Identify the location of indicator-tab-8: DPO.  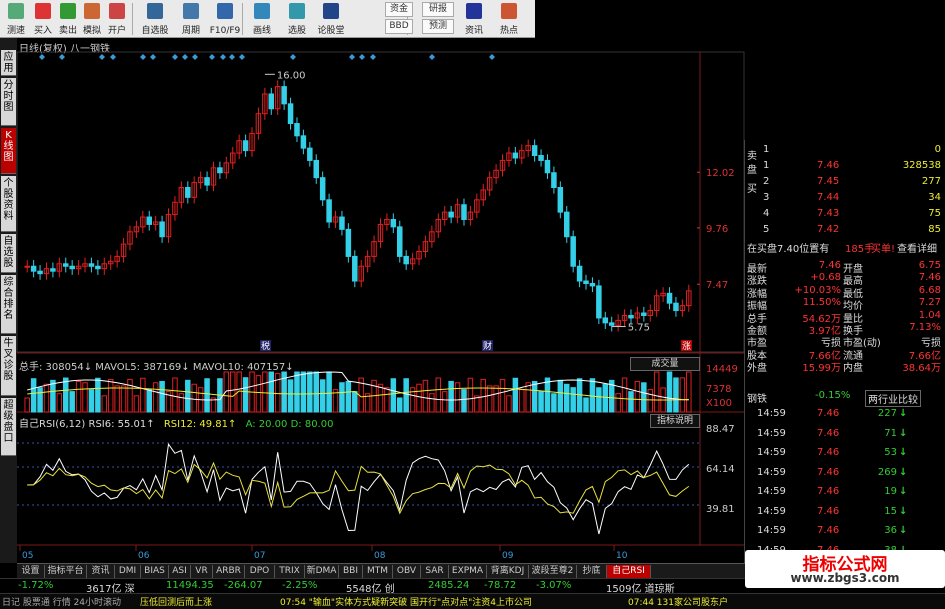
(260, 571).